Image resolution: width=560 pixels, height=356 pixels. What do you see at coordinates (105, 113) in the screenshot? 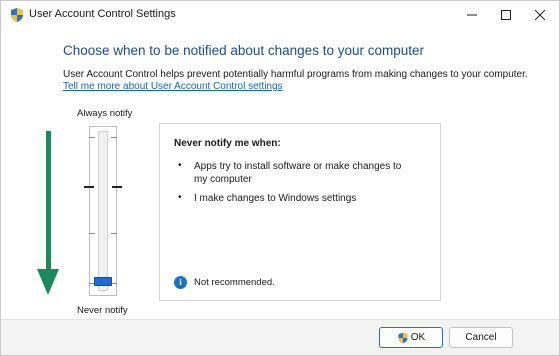
I see `slider-top-label: Always notify` at bounding box center [105, 113].